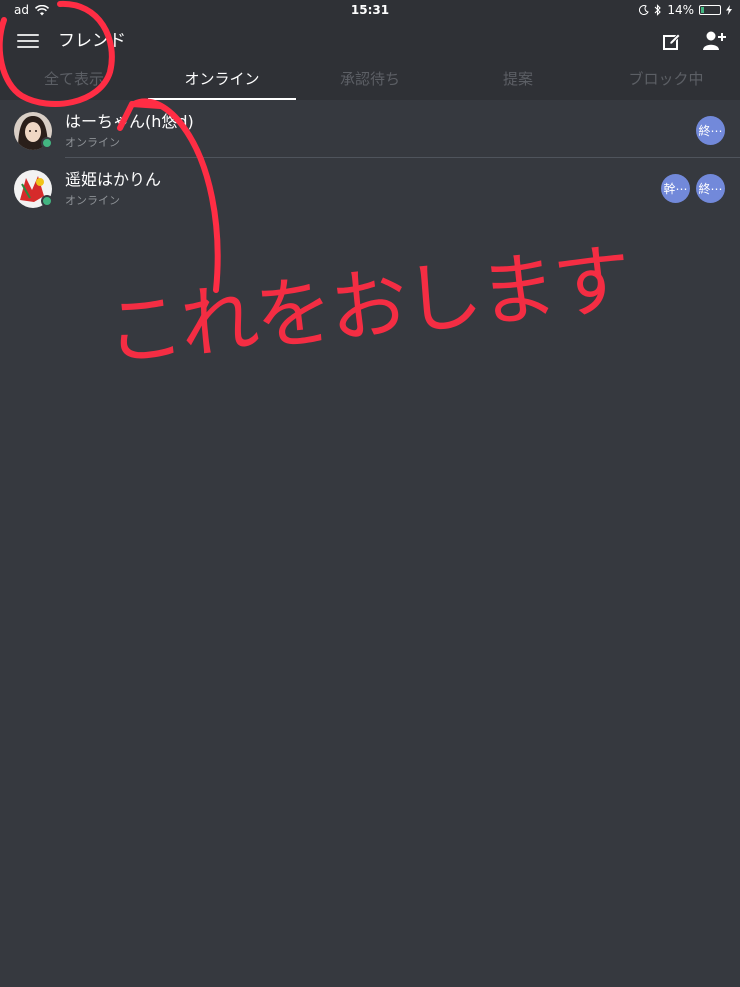  What do you see at coordinates (714, 41) in the screenshot?
I see `add-friend-button` at bounding box center [714, 41].